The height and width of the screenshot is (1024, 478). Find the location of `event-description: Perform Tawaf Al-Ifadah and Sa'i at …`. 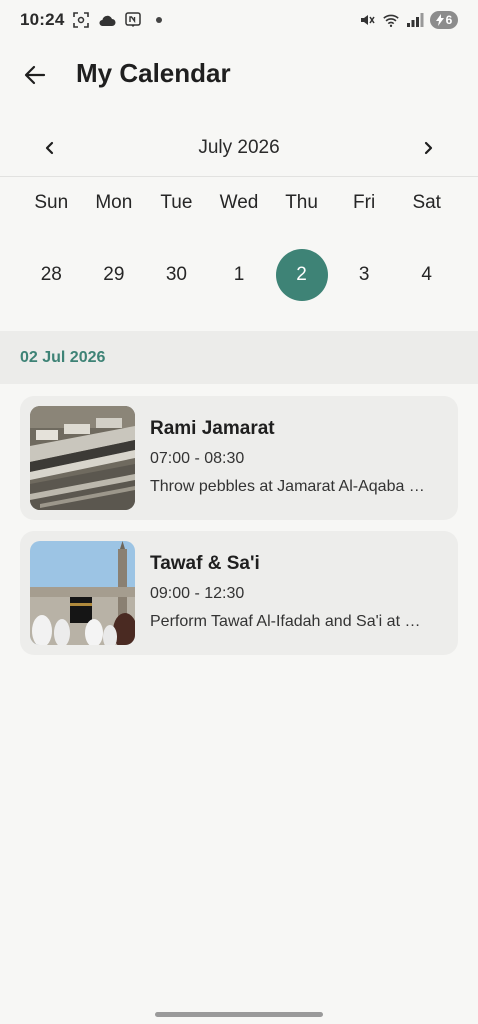

event-description: Perform Tawaf Al-Ifadah and Sa'i at … is located at coordinates (285, 621).